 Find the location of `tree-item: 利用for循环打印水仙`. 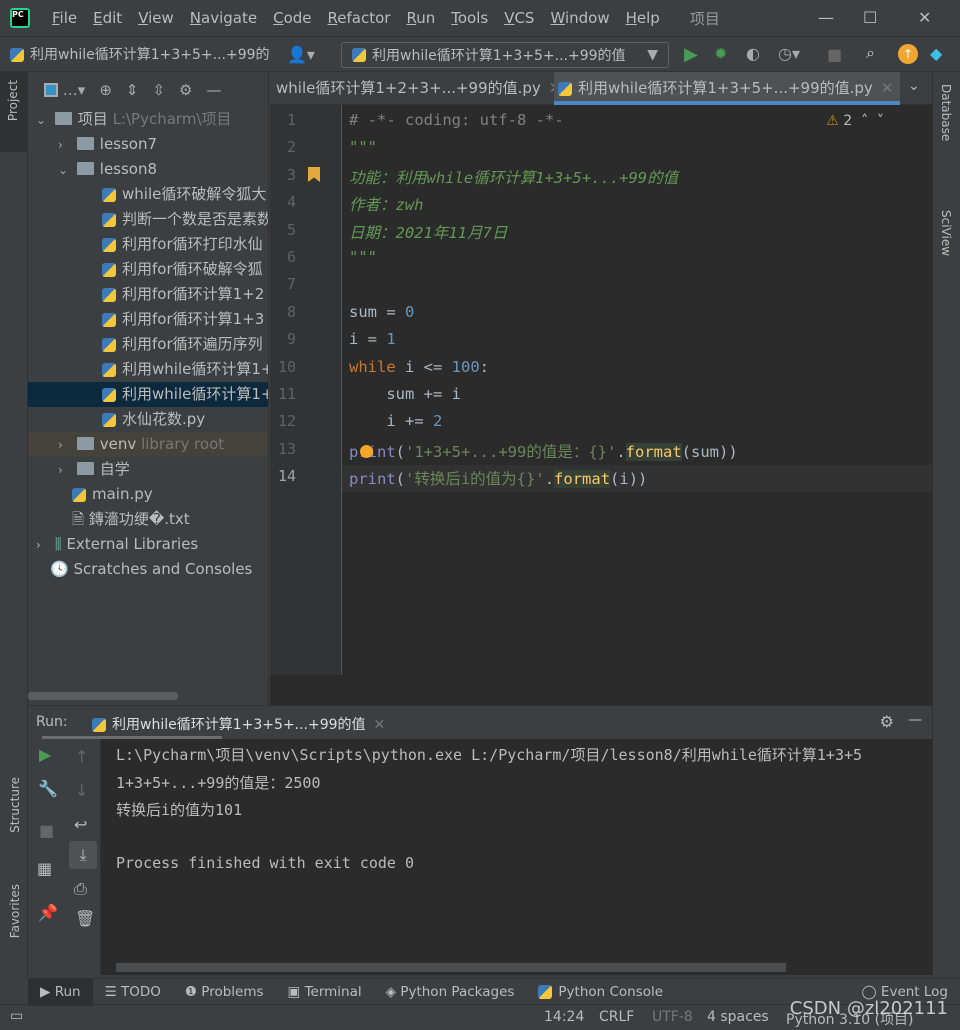

tree-item: 利用for循环打印水仙 is located at coordinates (148, 244).